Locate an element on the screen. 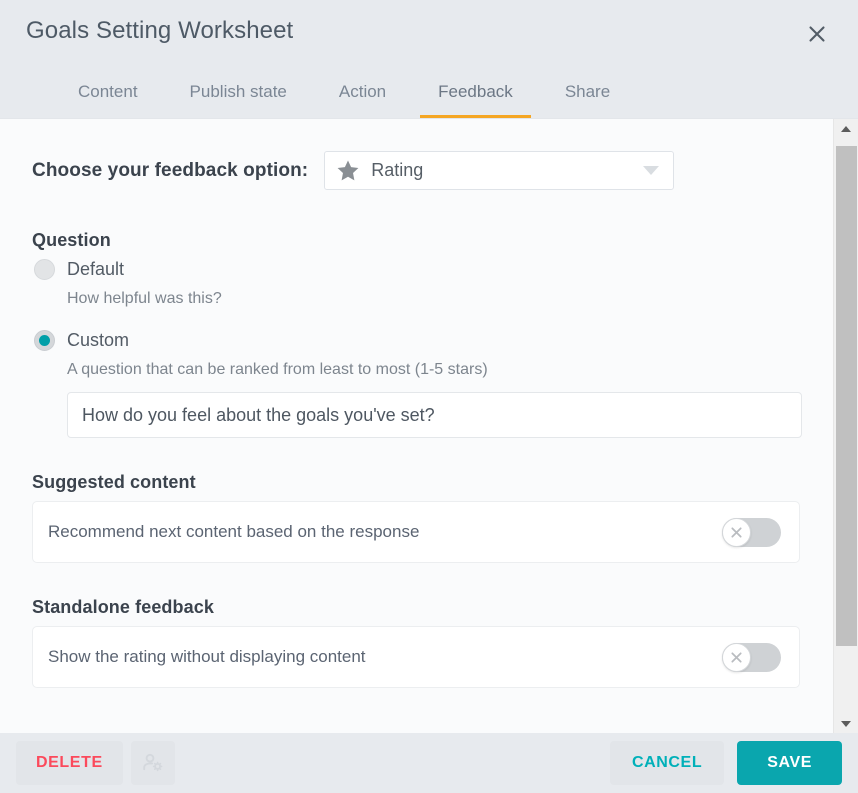 The image size is (858, 793). tab-feedback: Feedback is located at coordinates (475, 94).